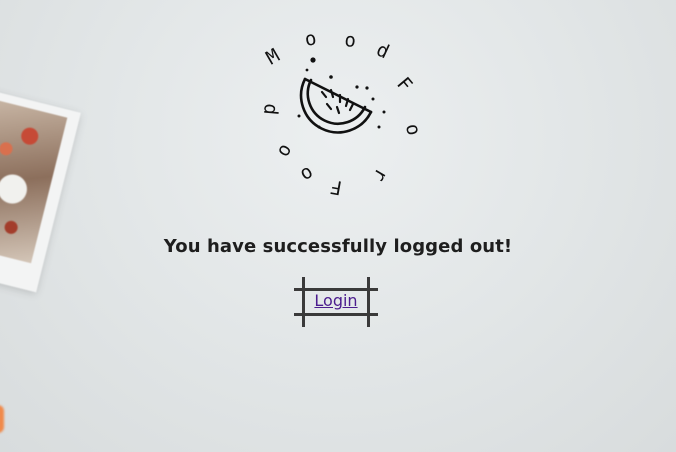 This screenshot has width=676, height=452. I want to click on logo-letter: M, so click(273, 57).